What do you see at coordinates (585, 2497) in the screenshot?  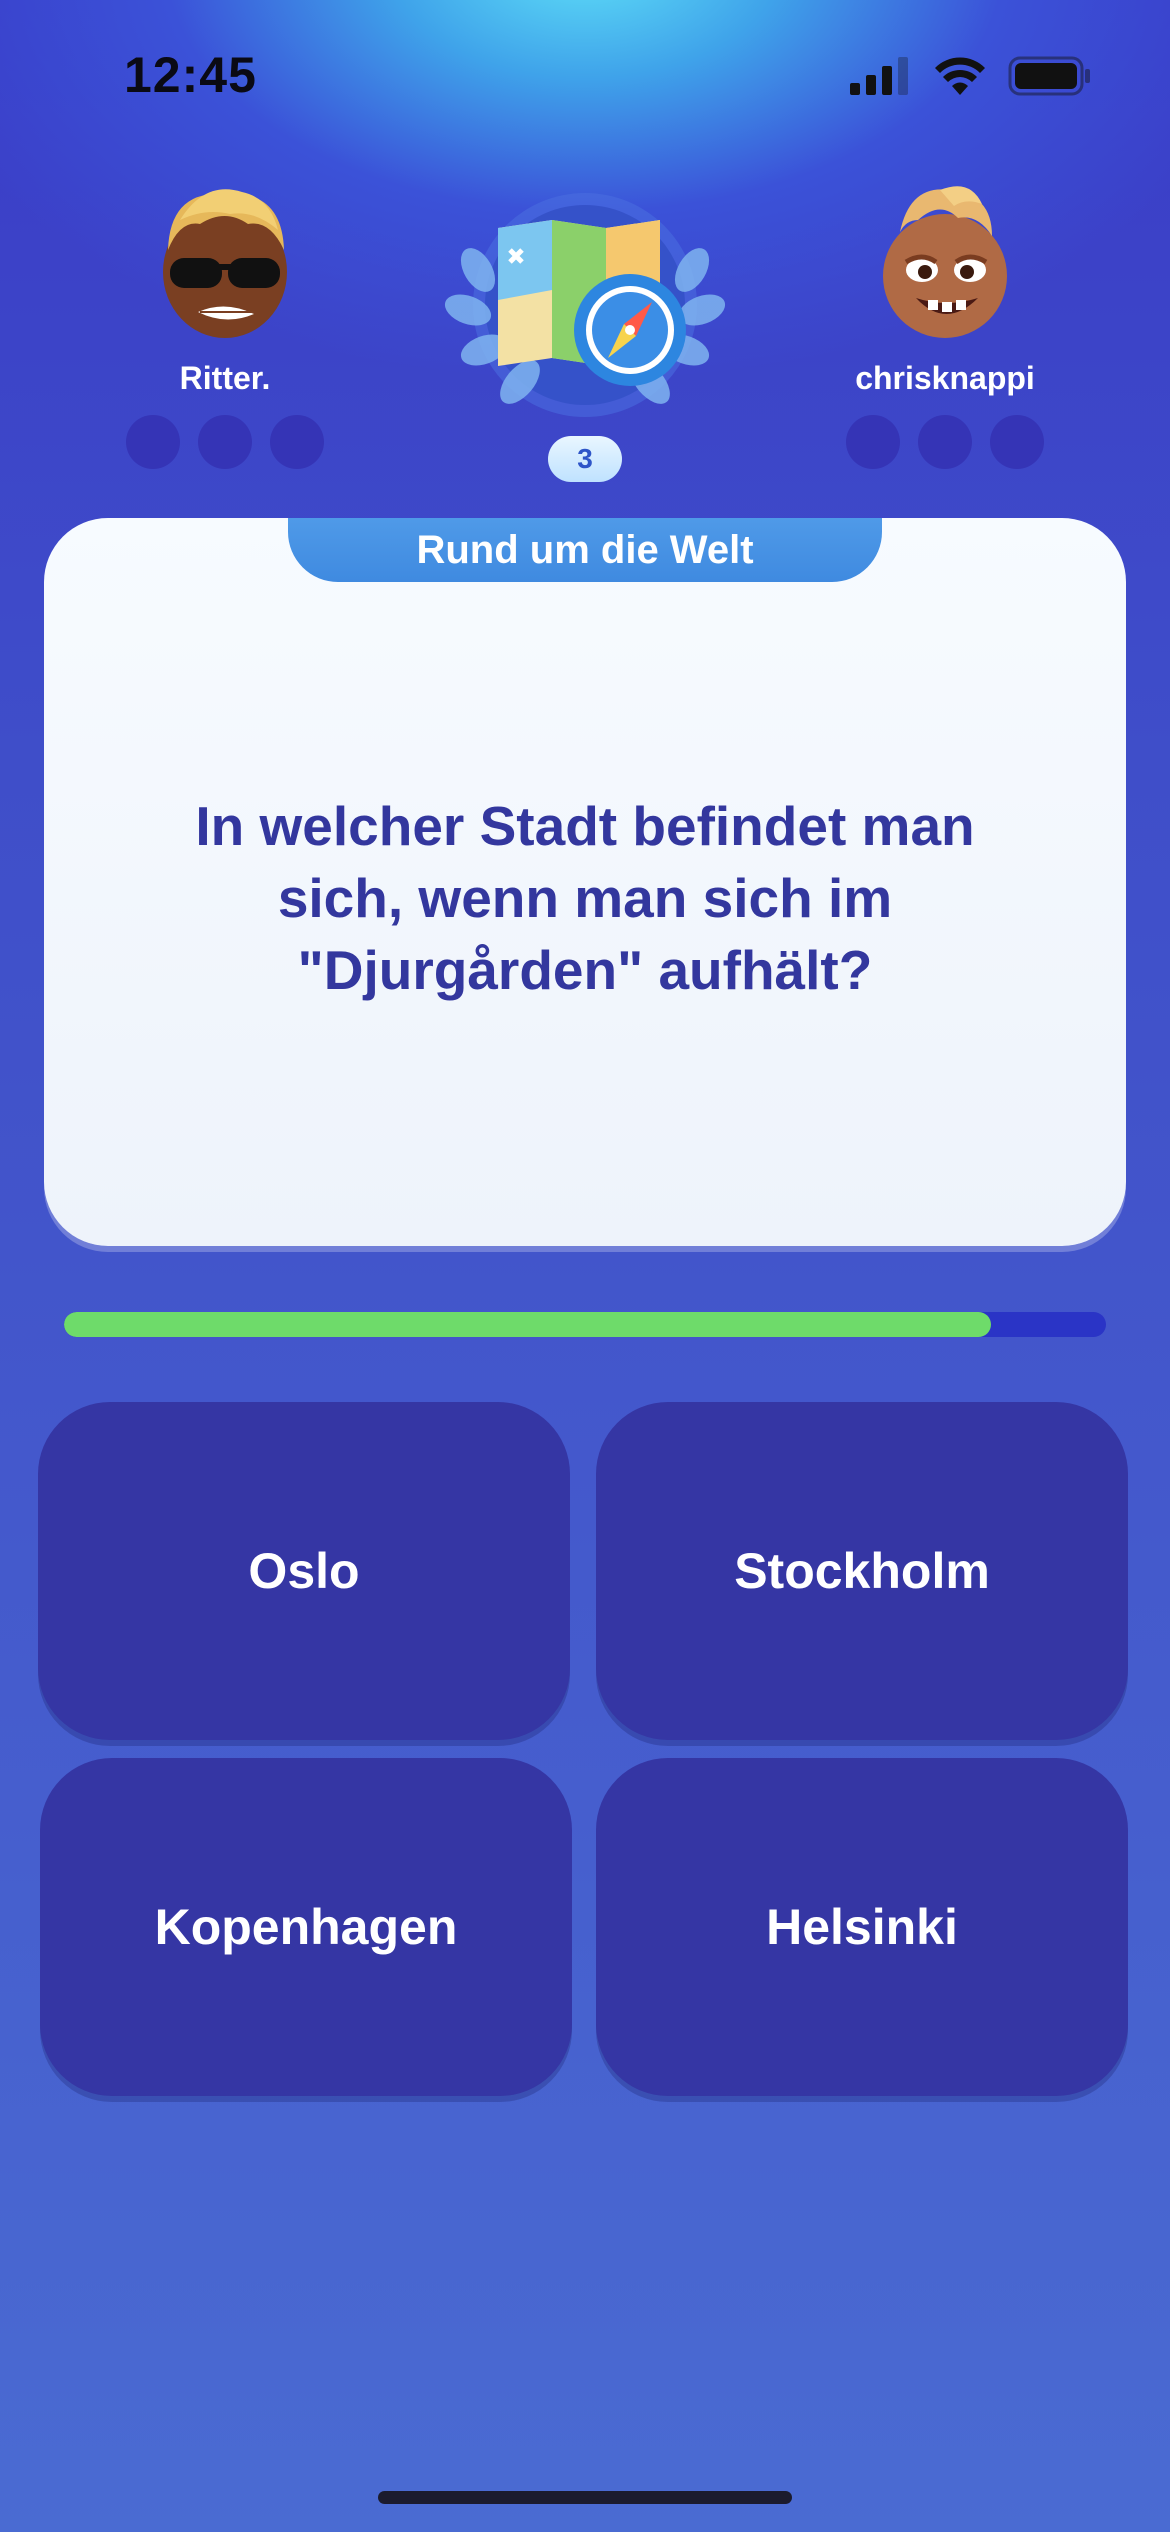 I see `home-indicator` at bounding box center [585, 2497].